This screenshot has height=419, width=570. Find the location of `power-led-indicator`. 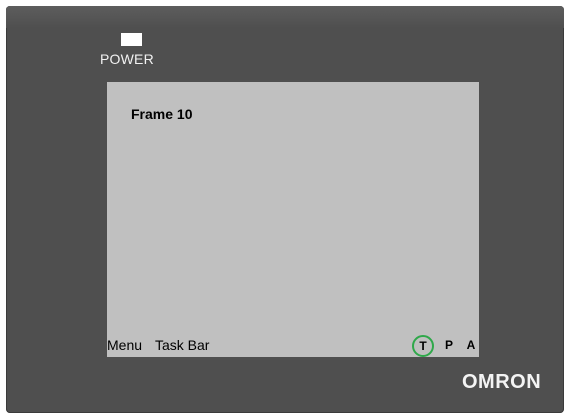

power-led-indicator is located at coordinates (131, 39).